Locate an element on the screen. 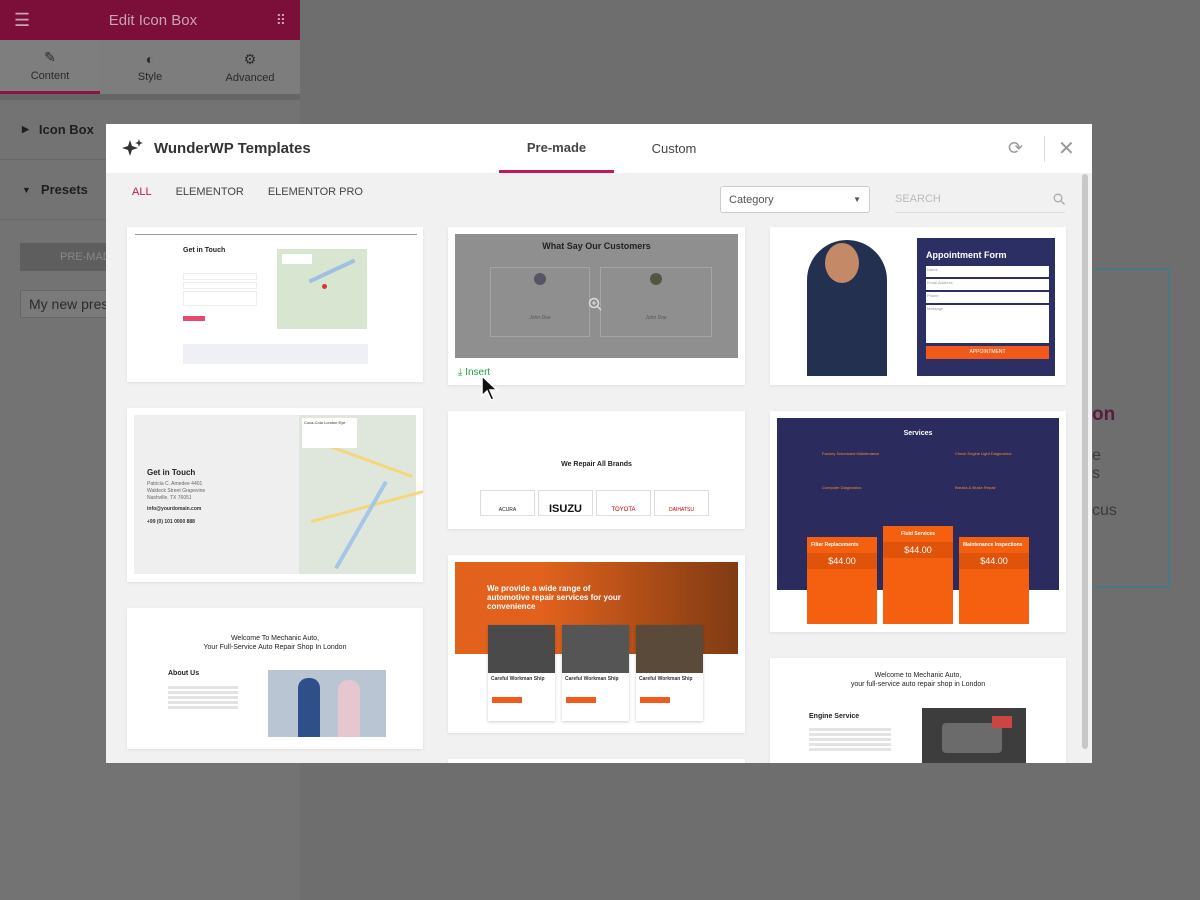 Image resolution: width=1200 pixels, height=900 pixels. tab-content: ✎ Content is located at coordinates (50, 67).